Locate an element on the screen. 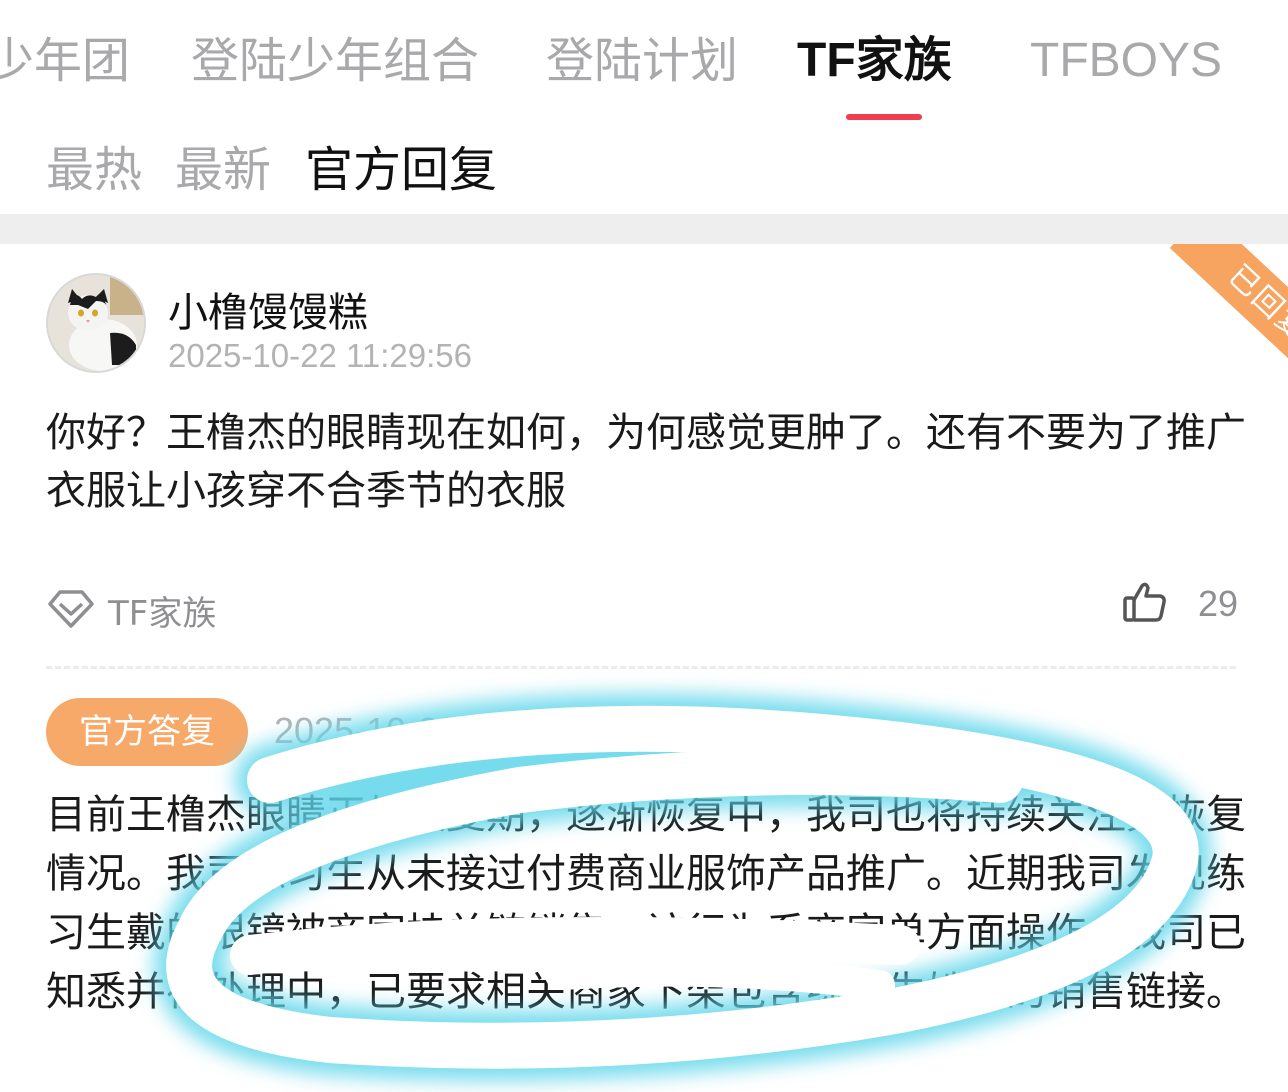  official-reply-badge: 官方答复 is located at coordinates (147, 732).